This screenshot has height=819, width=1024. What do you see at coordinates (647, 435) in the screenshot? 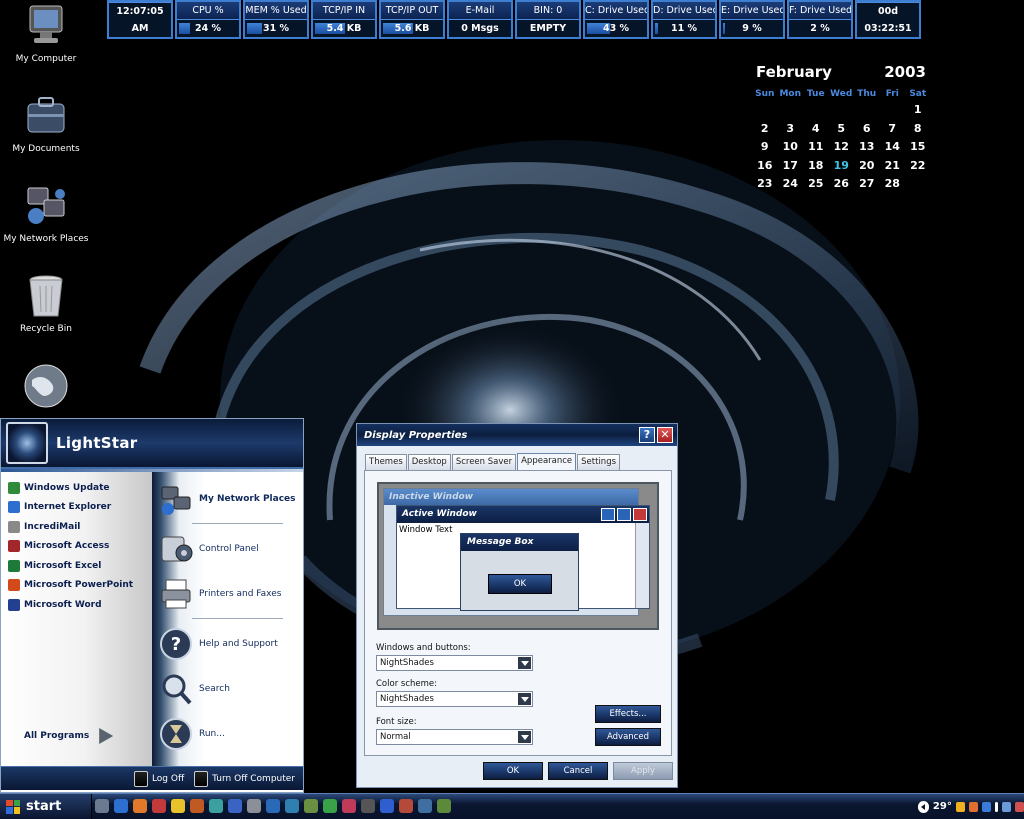
I see `help-button: ?` at bounding box center [647, 435].